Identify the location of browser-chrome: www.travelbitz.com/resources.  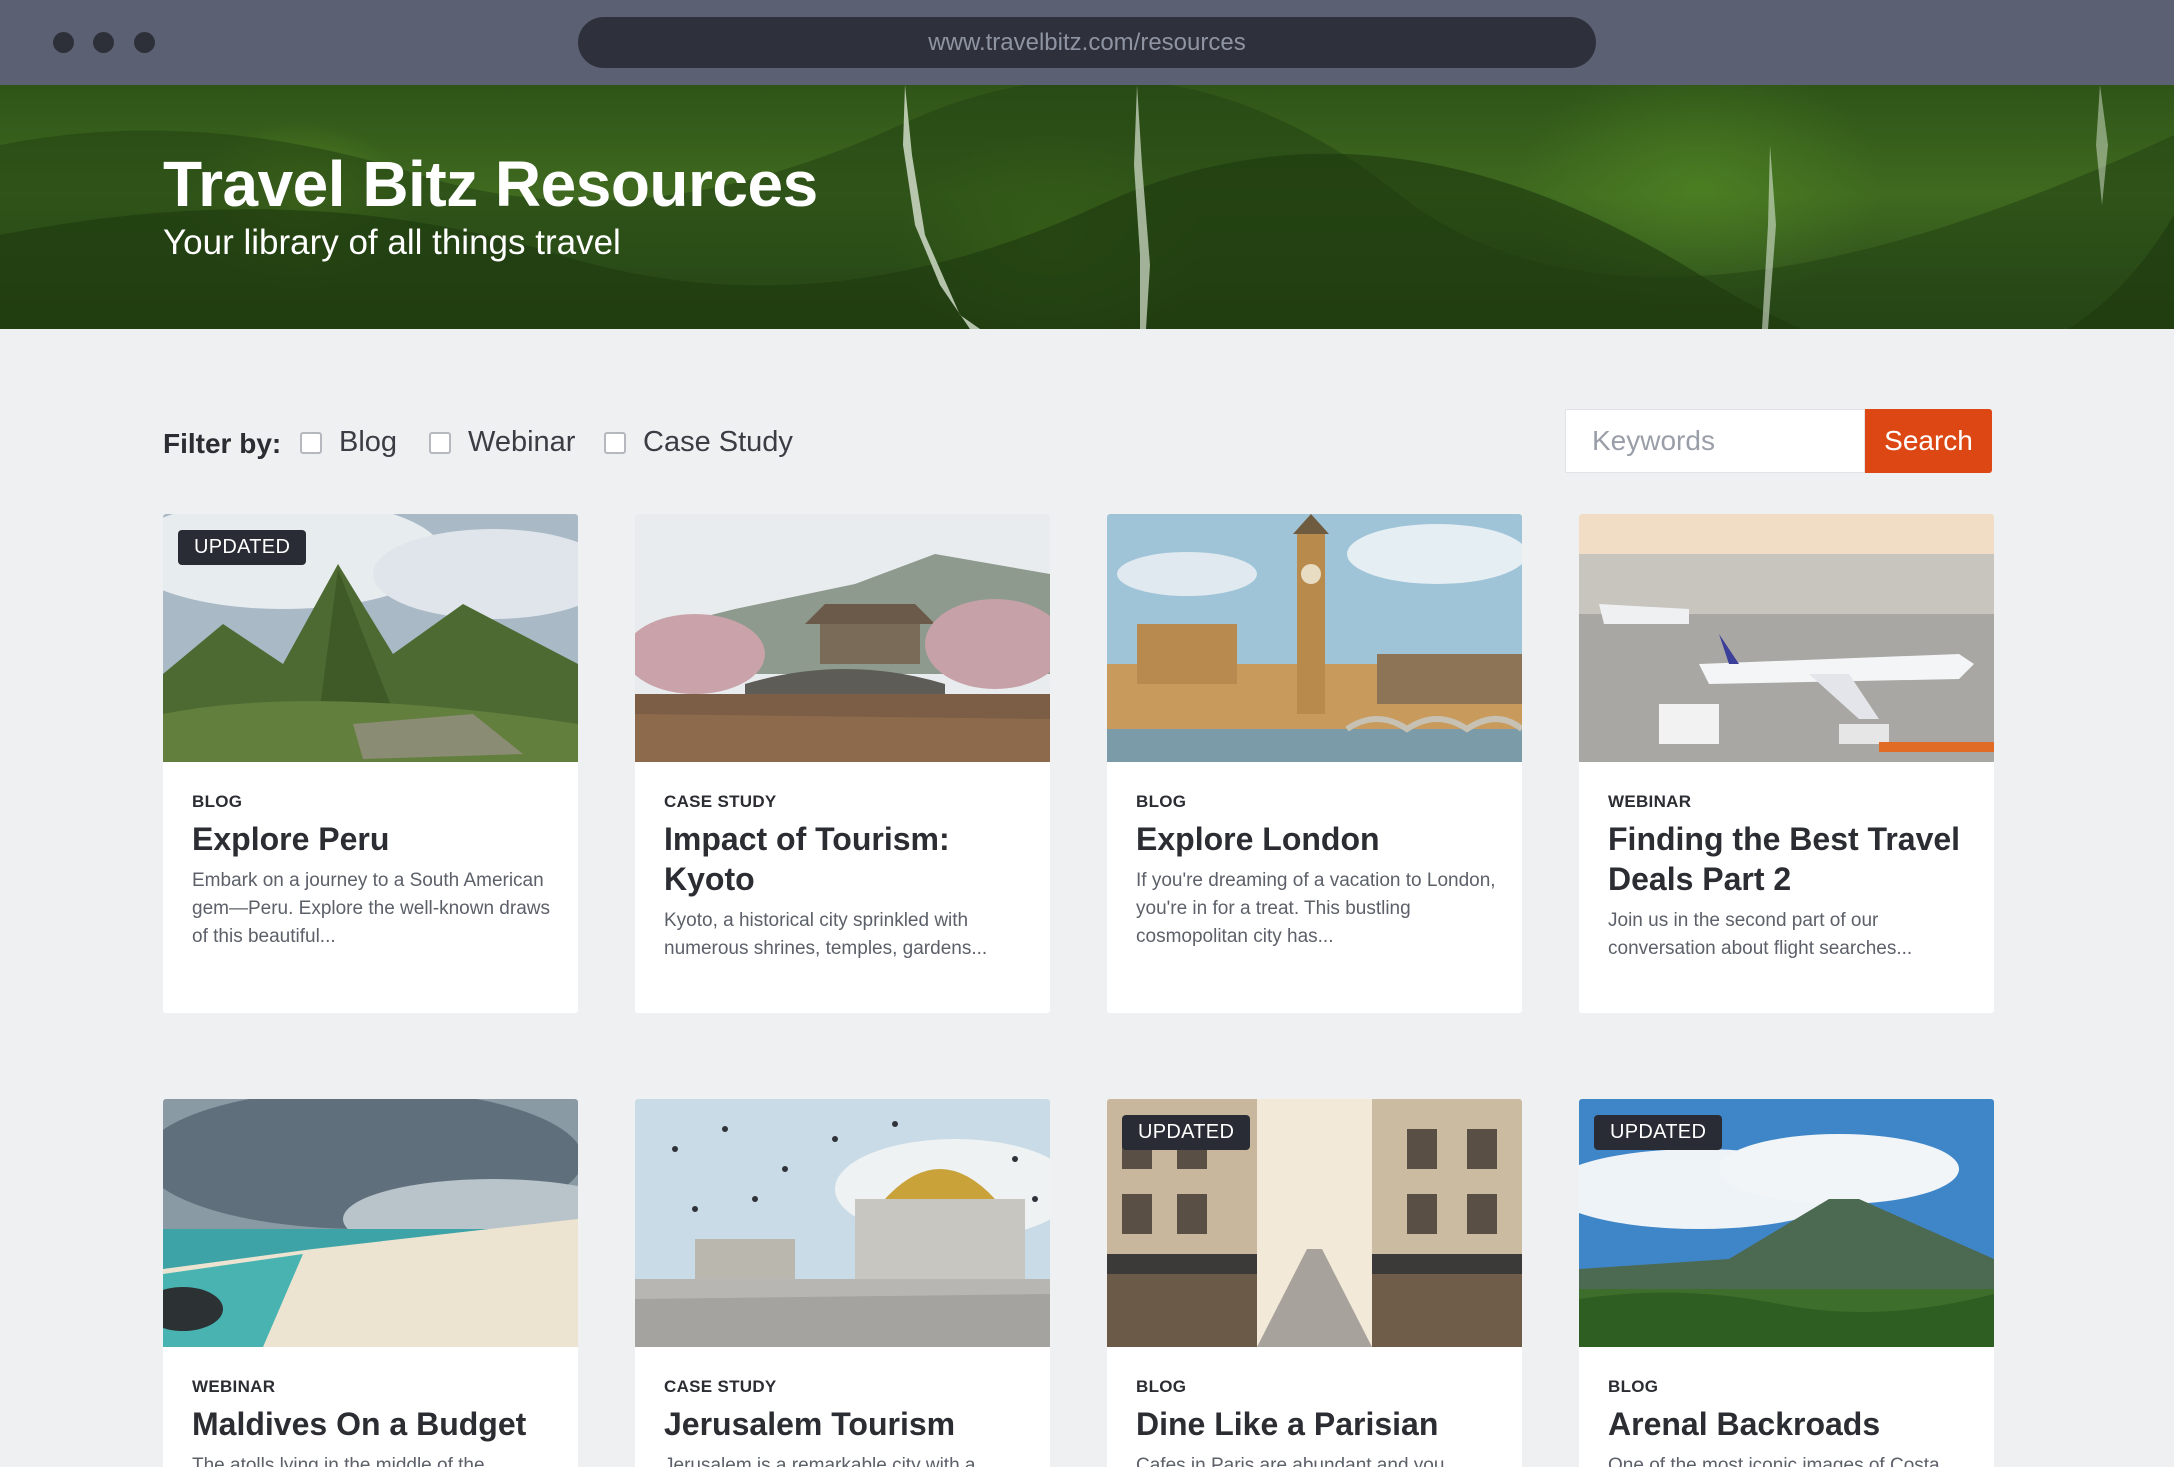
(1087, 42).